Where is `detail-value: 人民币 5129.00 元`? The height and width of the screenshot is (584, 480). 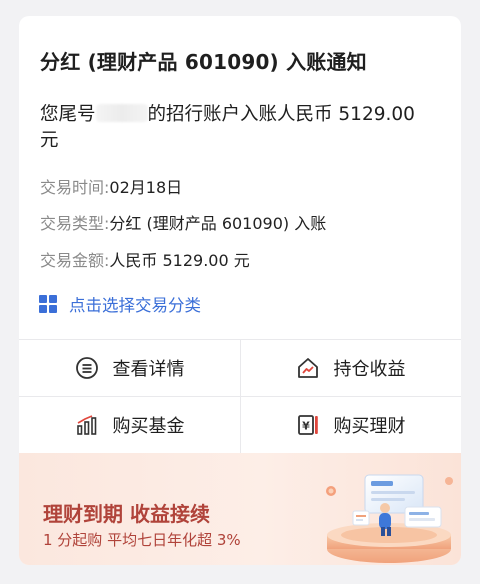 detail-value: 人民币 5129.00 元 is located at coordinates (179, 260).